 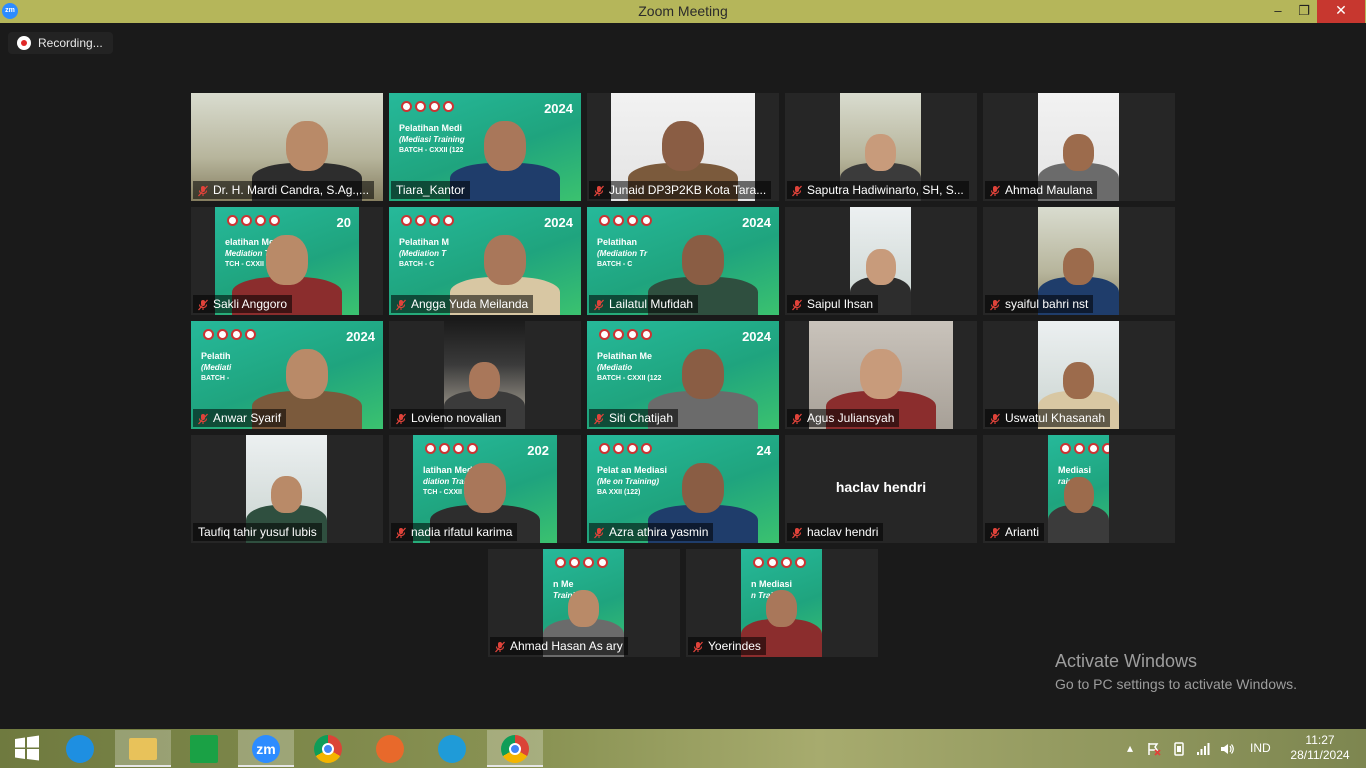 I want to click on banner-line1: Pelatihan M, so click(x=424, y=242).